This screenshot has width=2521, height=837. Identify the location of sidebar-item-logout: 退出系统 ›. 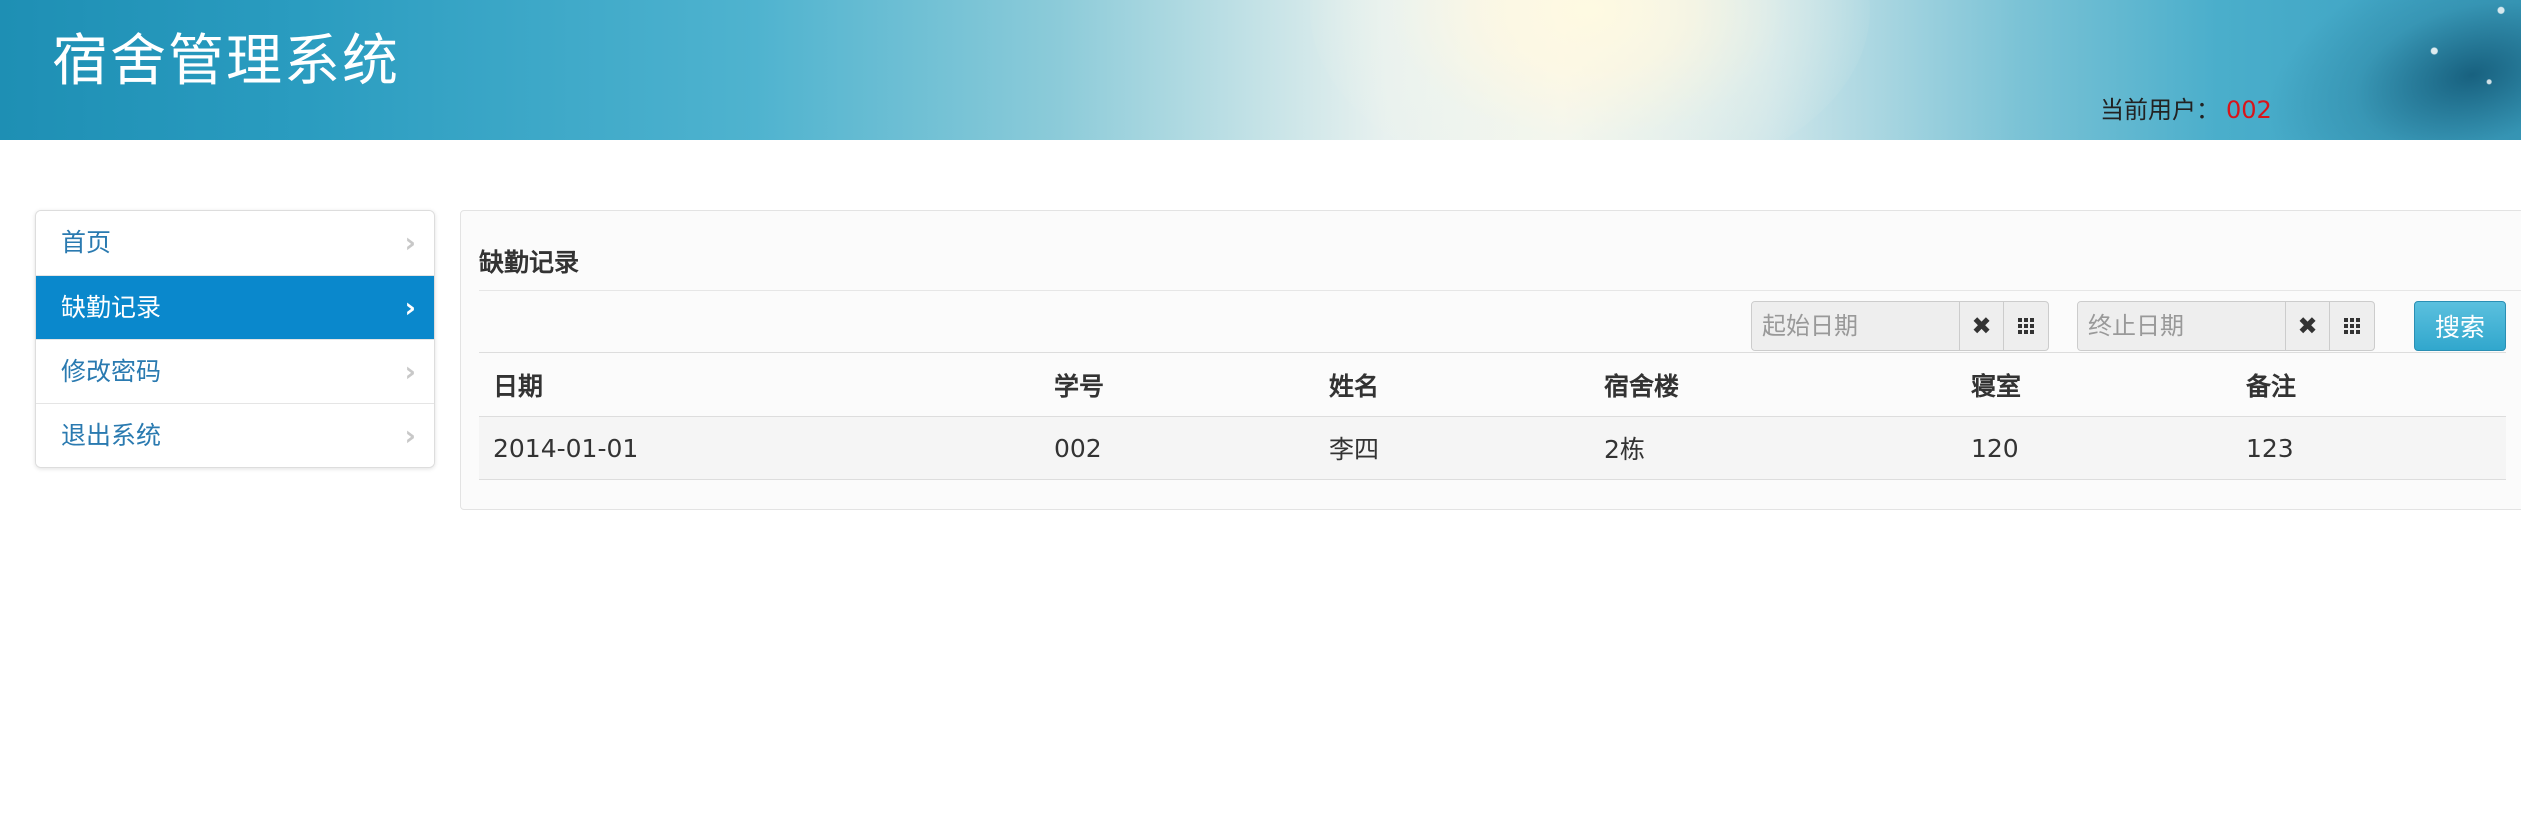
(235, 435).